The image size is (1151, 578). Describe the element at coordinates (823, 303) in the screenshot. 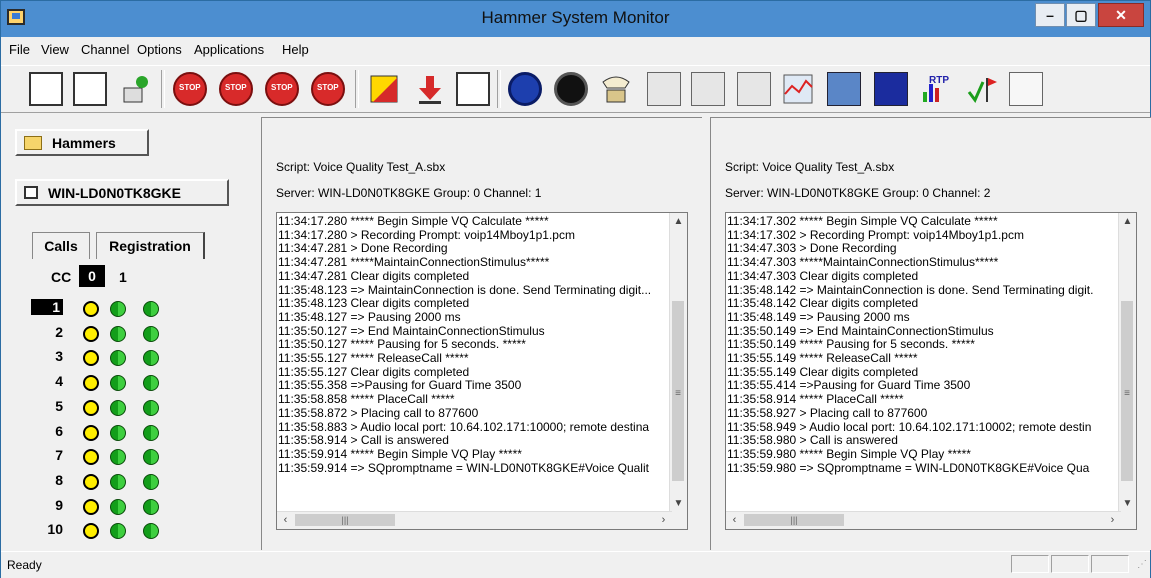

I see `log-line: 11:35:48.142 Clear digits completed` at that location.